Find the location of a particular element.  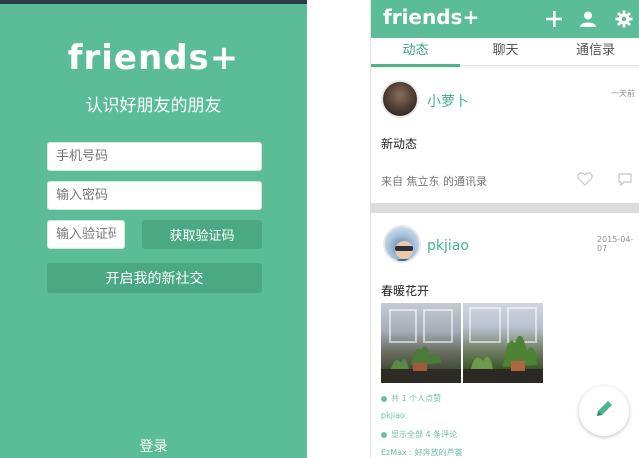

app-brand: friends+ is located at coordinates (431, 17).